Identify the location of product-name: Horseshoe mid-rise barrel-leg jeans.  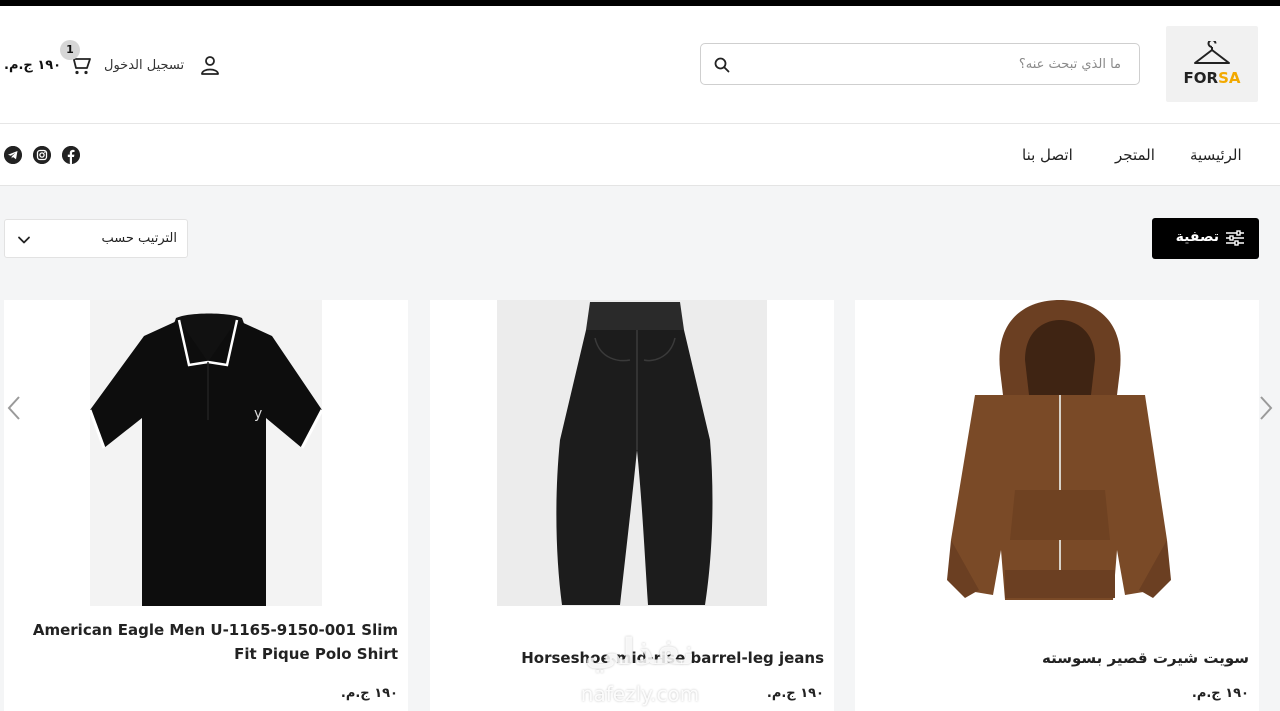
(629, 658).